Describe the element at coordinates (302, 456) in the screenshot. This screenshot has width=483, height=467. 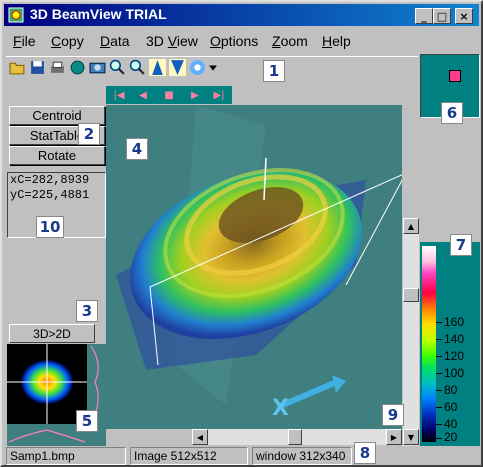
I see `status-window-size: window 312x340` at that location.